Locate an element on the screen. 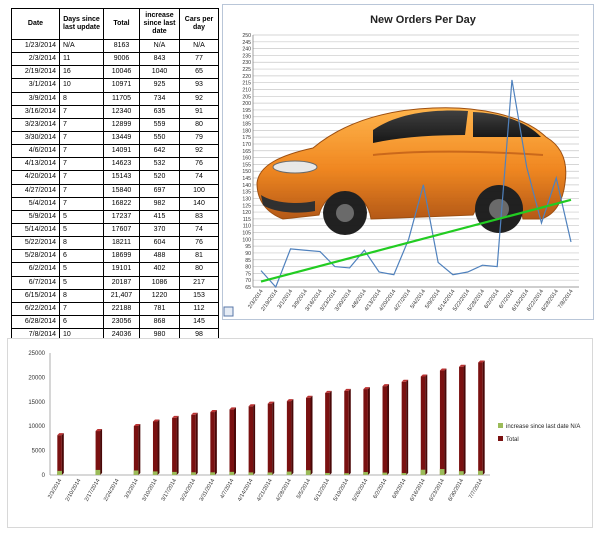 The width and height of the screenshot is (600, 534). table-cell: 4/27/2014 is located at coordinates (35, 190).